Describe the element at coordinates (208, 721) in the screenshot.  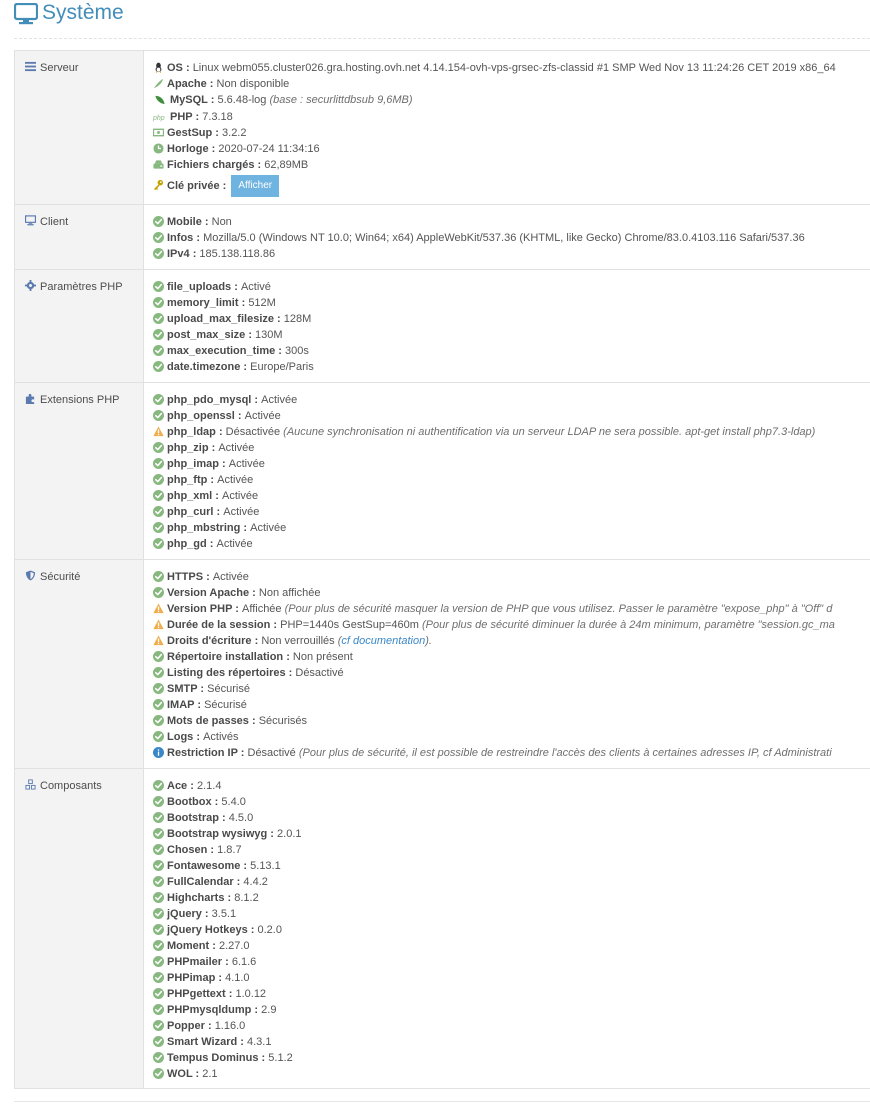
I see `row-key: Mots de passes` at that location.